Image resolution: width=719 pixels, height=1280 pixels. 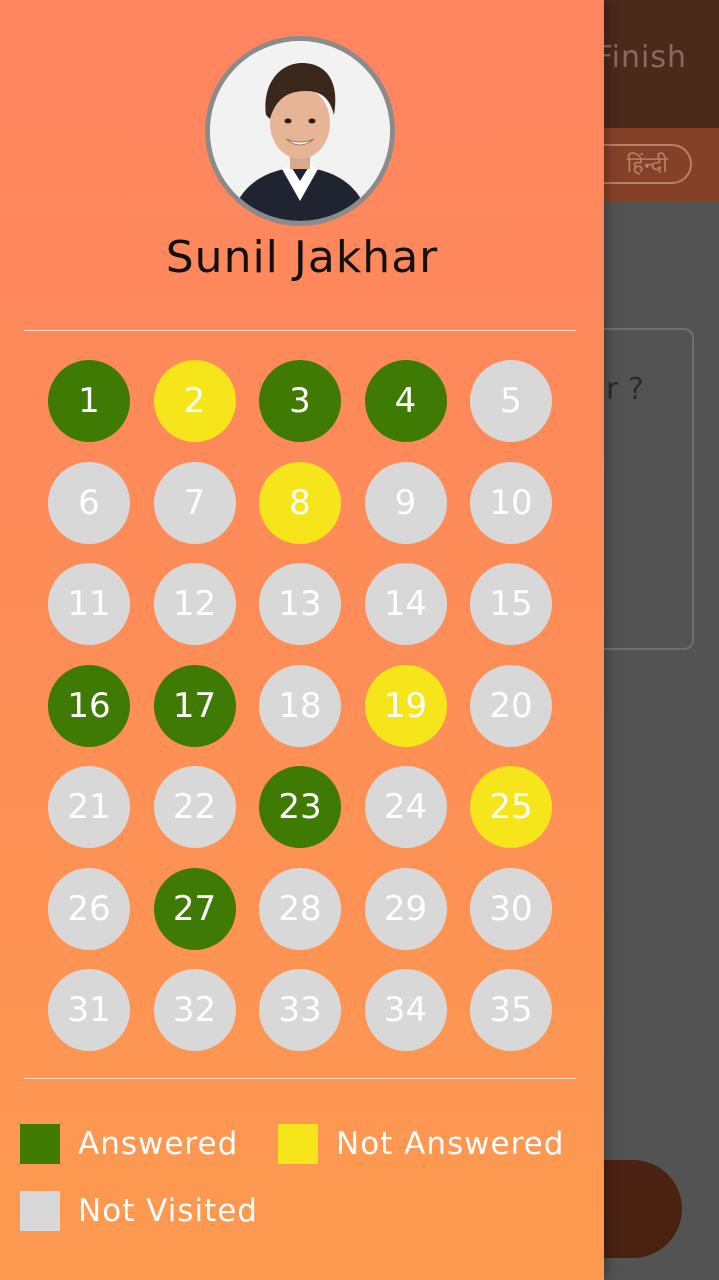 What do you see at coordinates (300, 908) in the screenshot?
I see `question-button-28: 28` at bounding box center [300, 908].